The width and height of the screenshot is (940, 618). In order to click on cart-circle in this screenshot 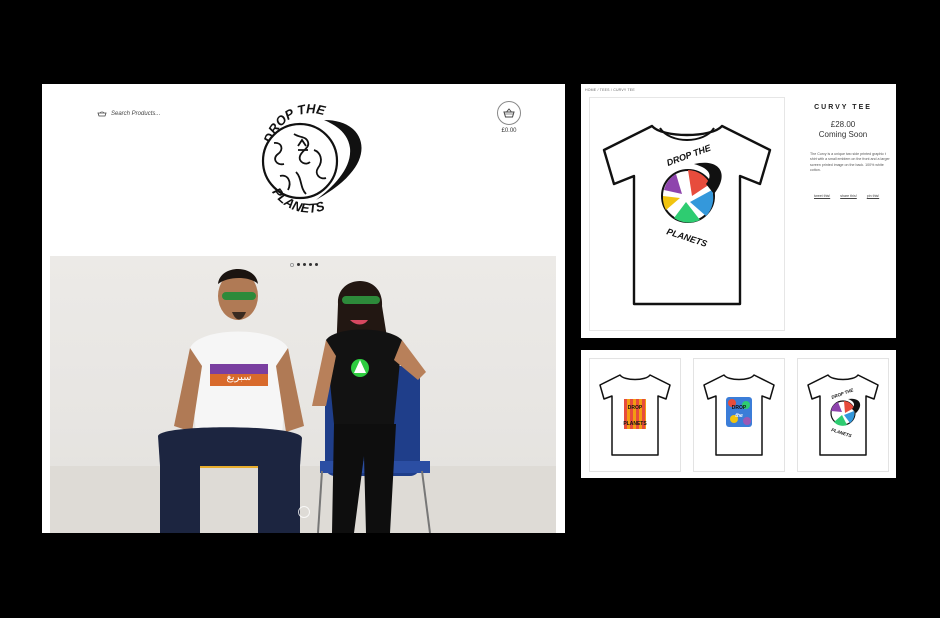, I will do `click(509, 113)`.